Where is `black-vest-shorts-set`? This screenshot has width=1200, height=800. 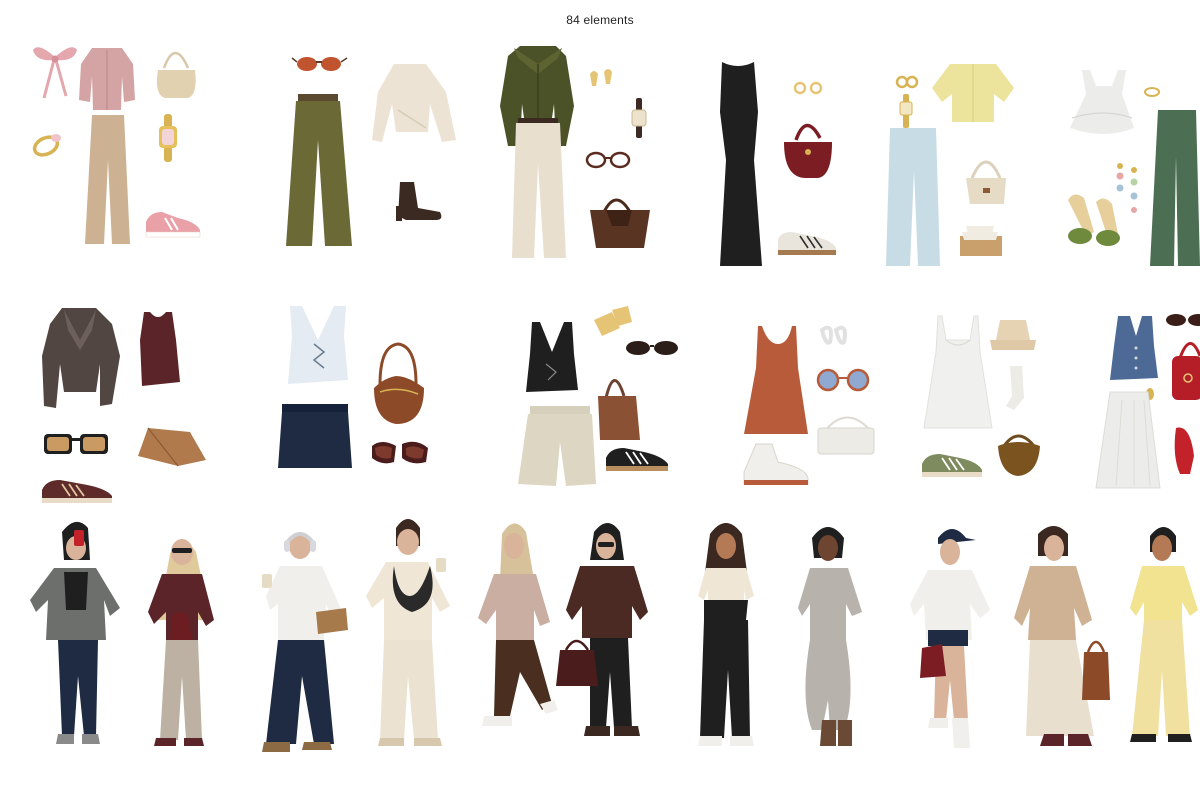
black-vest-shorts-set is located at coordinates (598, 396).